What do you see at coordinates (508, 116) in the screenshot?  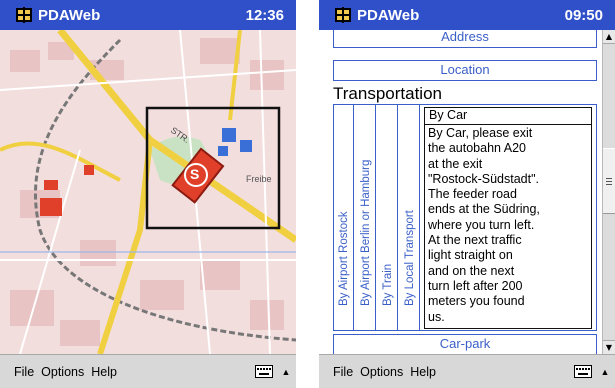 I see `tab-by-car: By Car` at bounding box center [508, 116].